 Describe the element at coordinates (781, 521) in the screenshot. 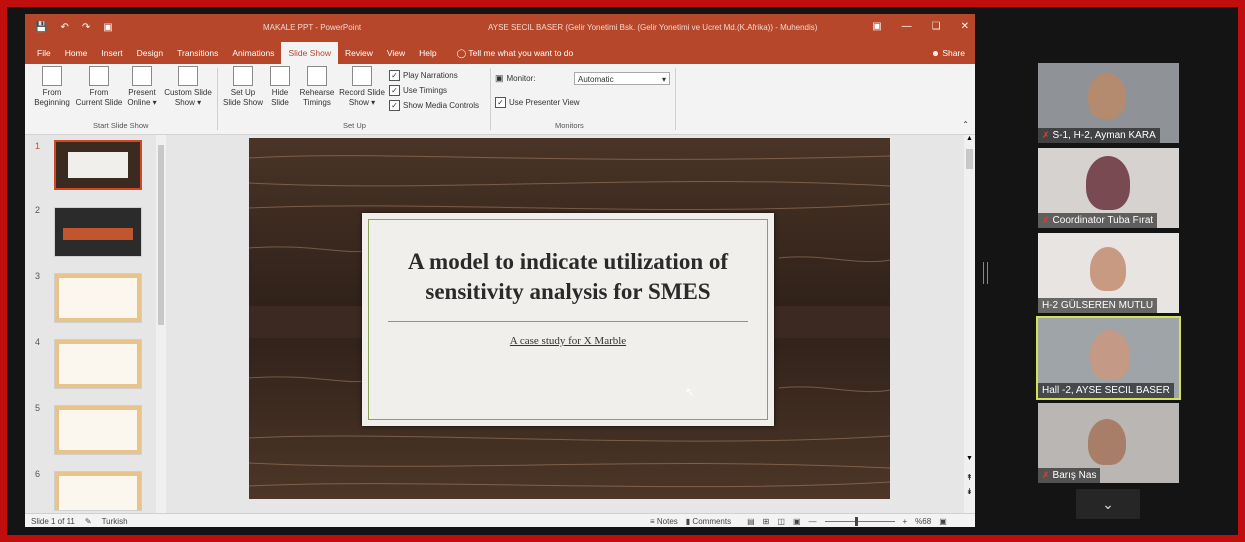

I see `reading-view-icon: ◫` at that location.